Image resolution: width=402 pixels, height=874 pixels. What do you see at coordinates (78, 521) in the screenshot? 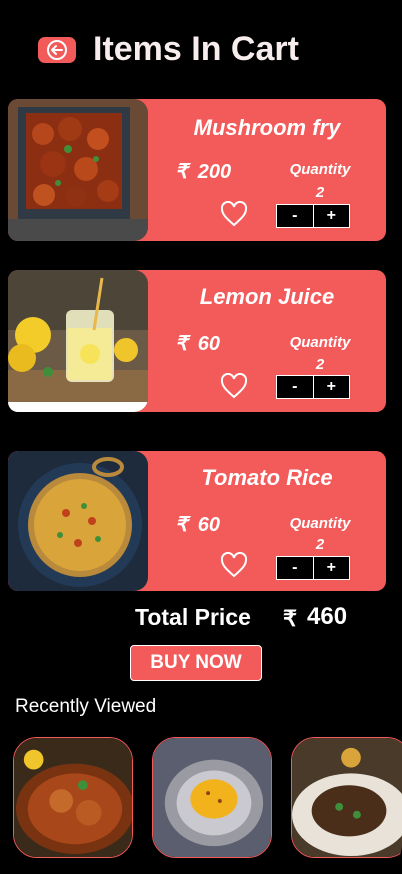
I see `item-image-tomato-rice` at bounding box center [78, 521].